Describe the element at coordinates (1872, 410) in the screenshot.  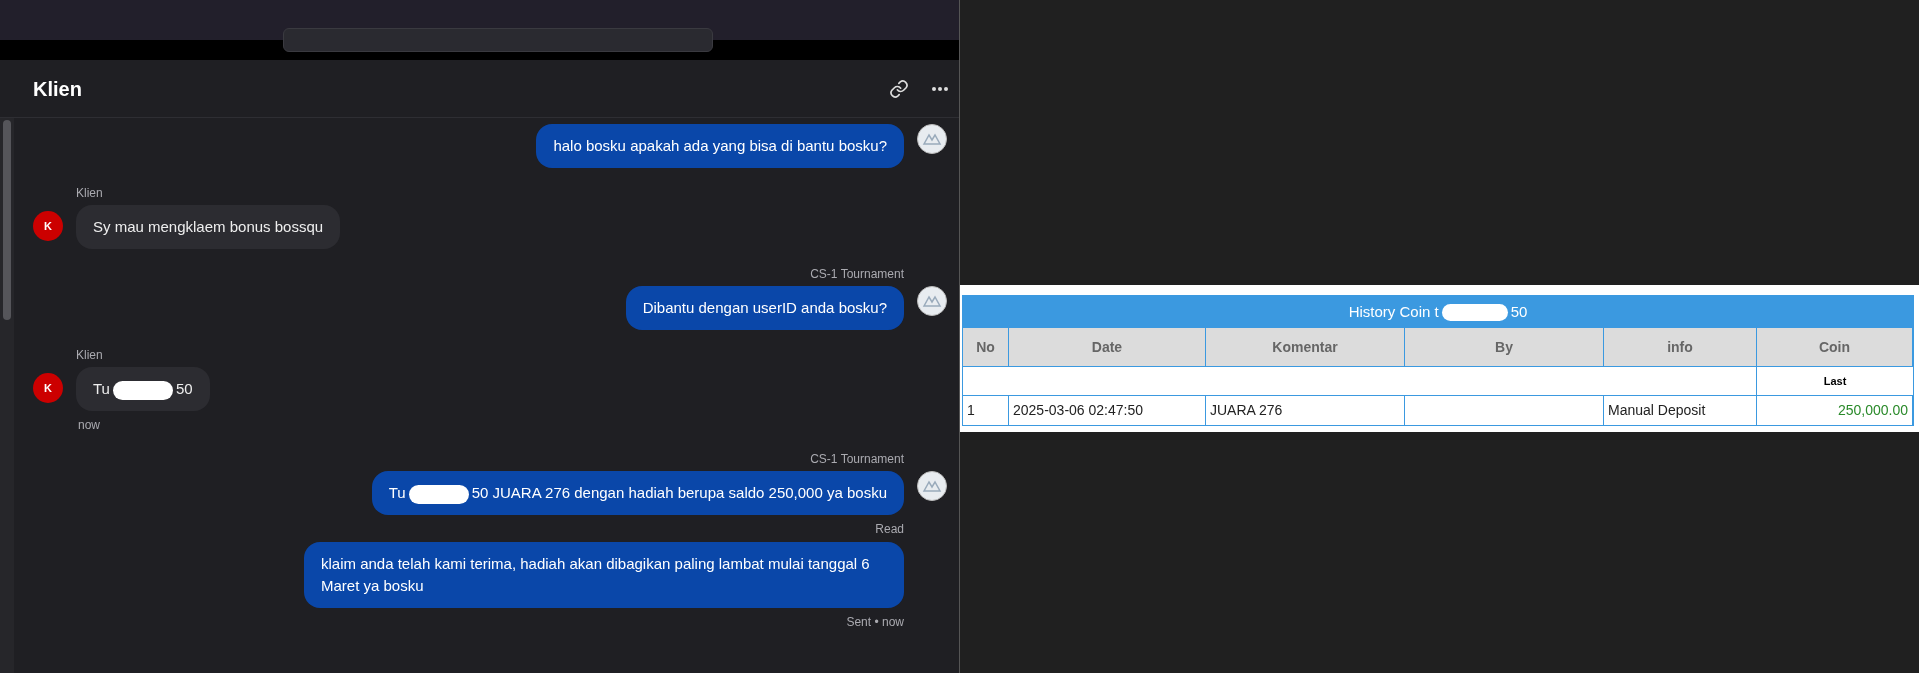
I see `table-cell-text: 250,000.00` at that location.